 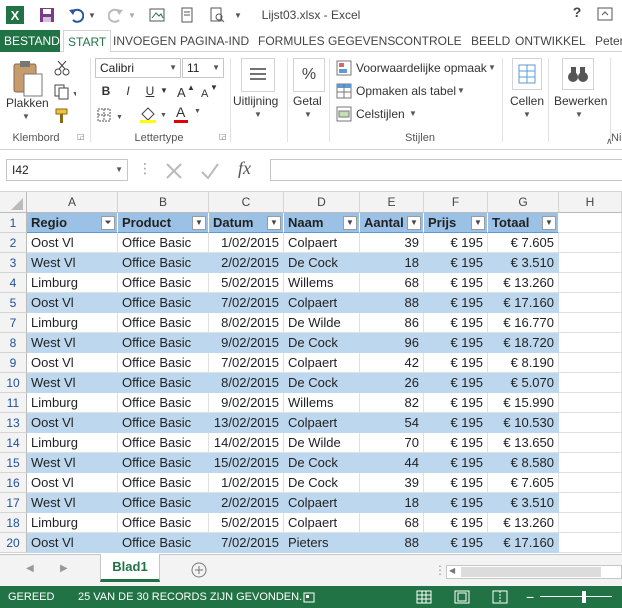 I want to click on table-cell: Oost Vl, so click(x=72, y=363).